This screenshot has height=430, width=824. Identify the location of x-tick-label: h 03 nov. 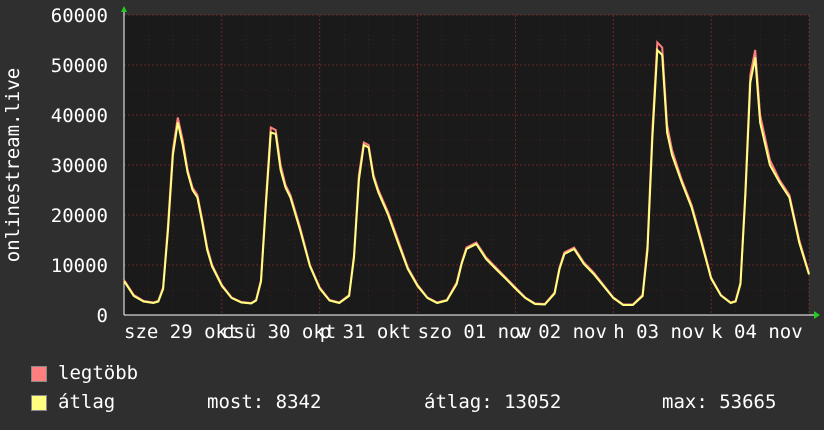
(659, 332).